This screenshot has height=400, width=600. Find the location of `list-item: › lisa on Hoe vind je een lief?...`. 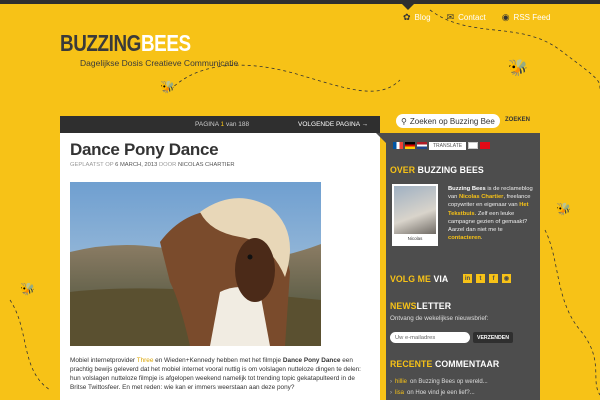

list-item: › lisa on Hoe vind je een lief?... is located at coordinates (432, 393).